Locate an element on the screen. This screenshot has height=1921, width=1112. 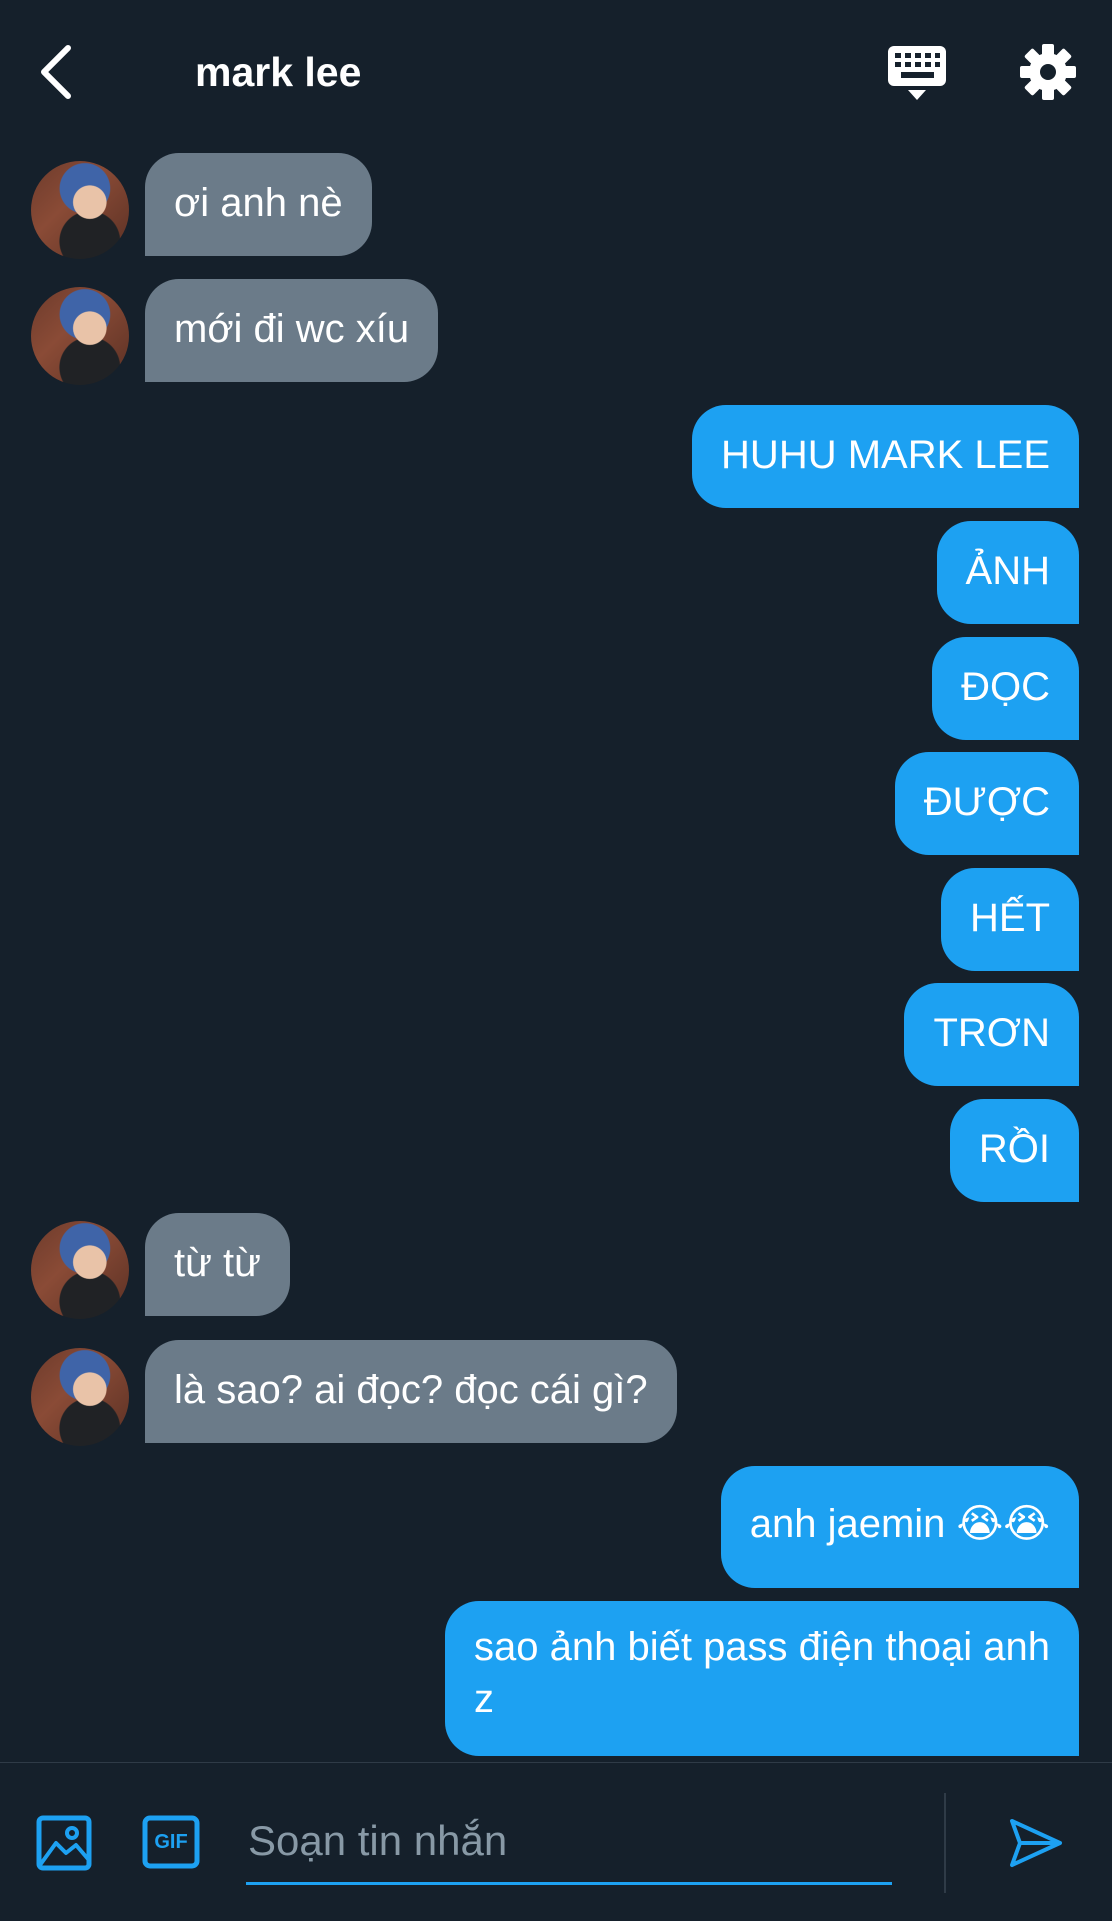
message-bubble-outgoing: anh jaemin 😭😭 is located at coordinates (899, 1527).